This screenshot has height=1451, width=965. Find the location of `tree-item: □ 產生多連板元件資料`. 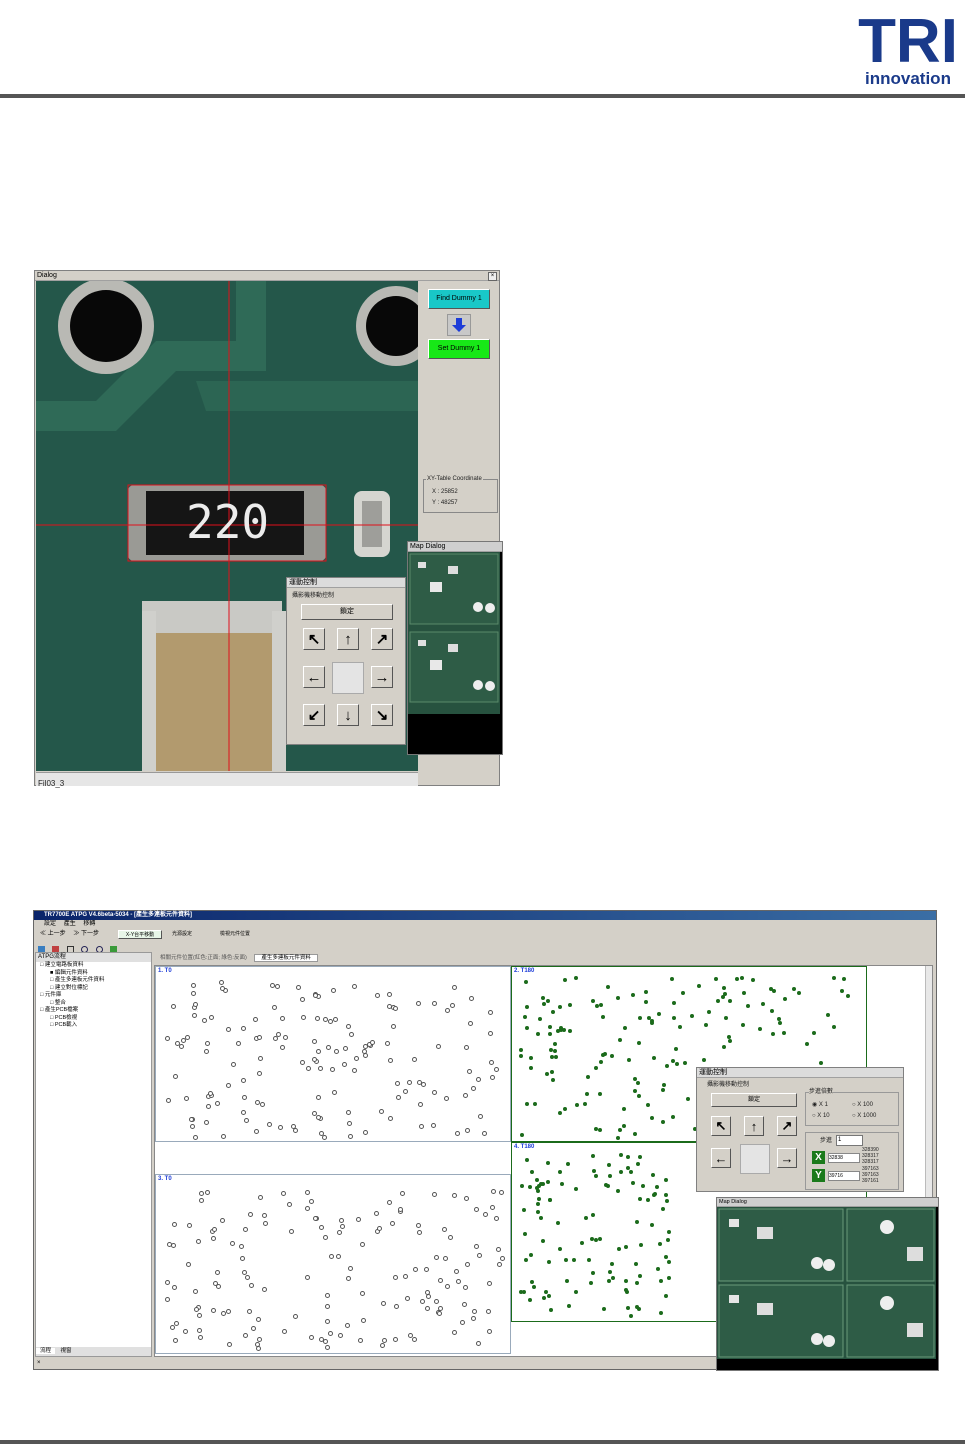

tree-item: □ 產生多連板元件資料 is located at coordinates (95, 981).